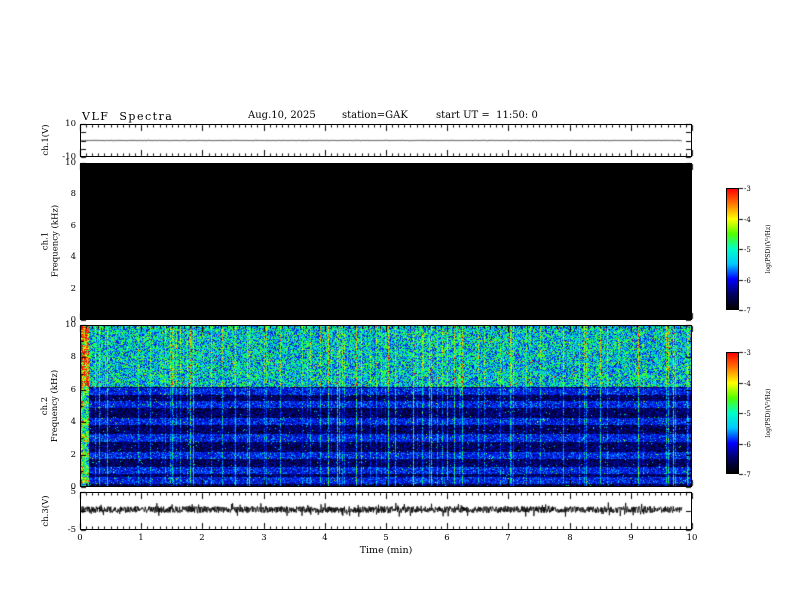 Image resolution: width=792 pixels, height=612 pixels. Describe the element at coordinates (55, 406) in the screenshot. I see `ch2-spectrogram-ylabel-line2: Frequency (kHz)` at that location.